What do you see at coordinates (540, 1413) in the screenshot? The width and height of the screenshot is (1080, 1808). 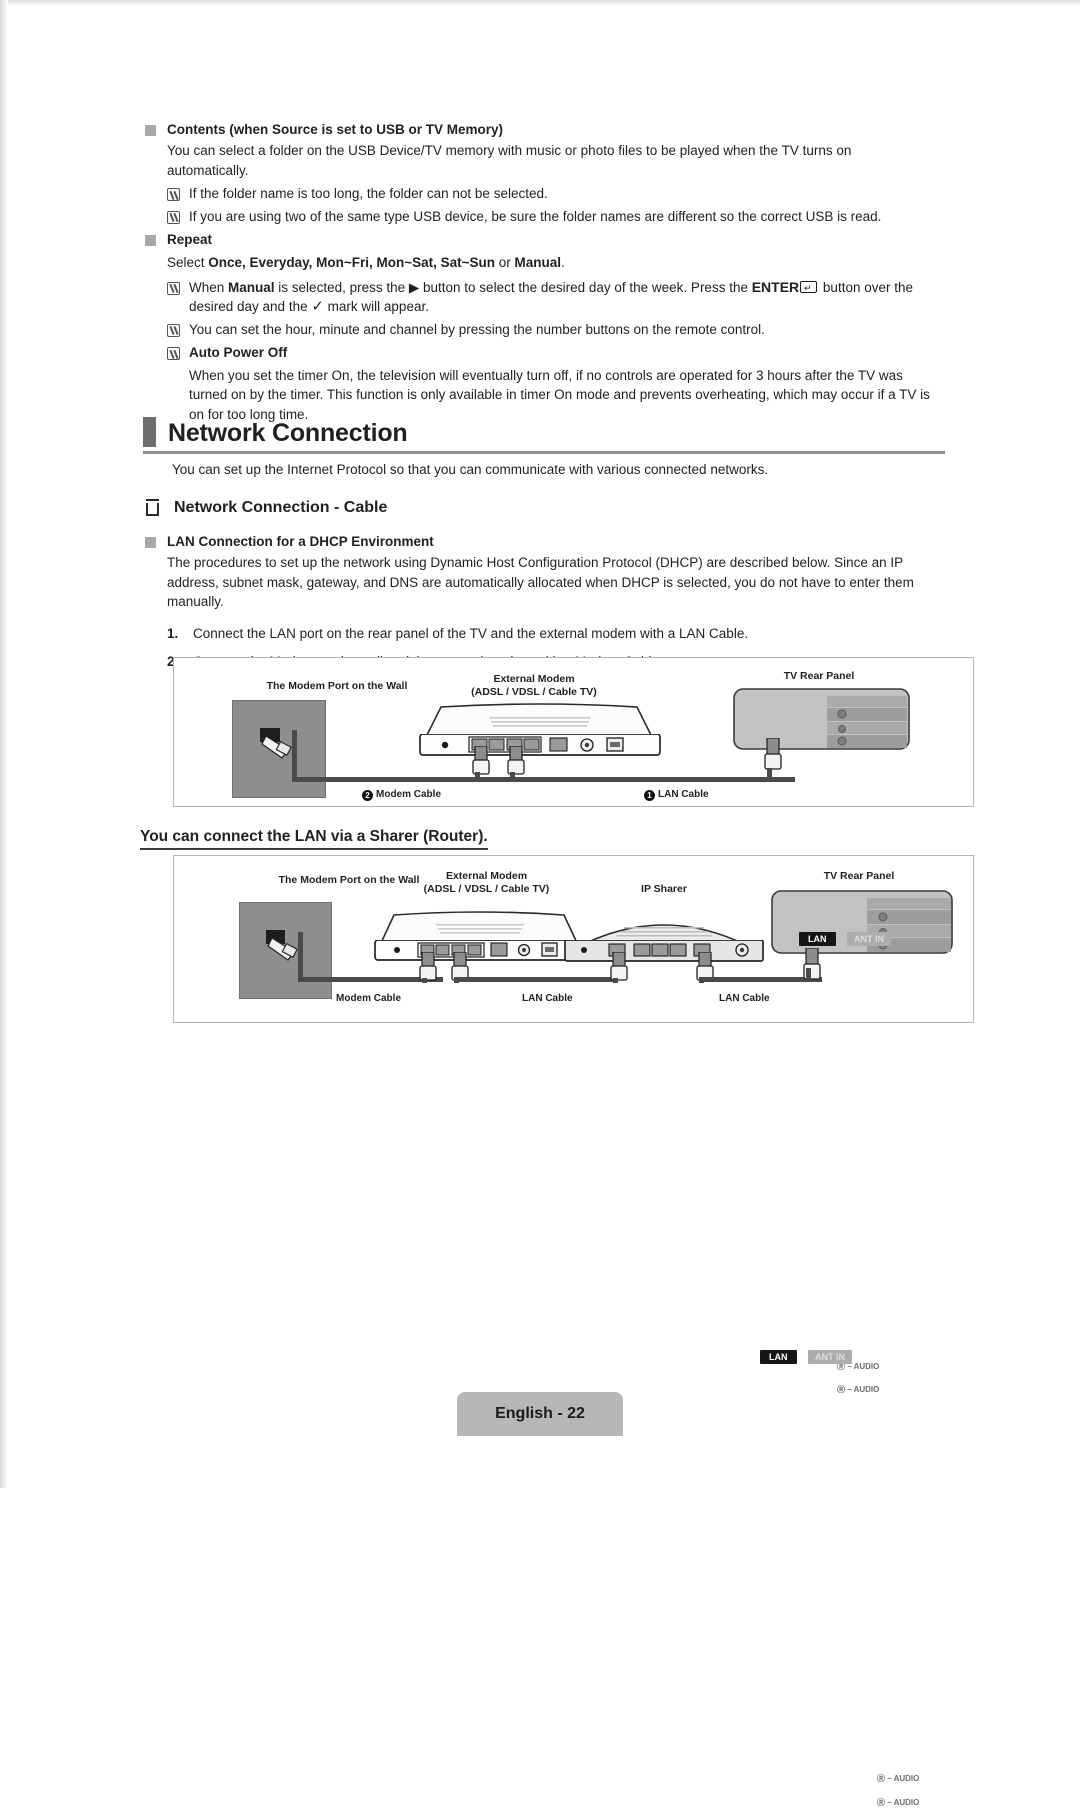 I see `page-number-label: English - 22` at bounding box center [540, 1413].